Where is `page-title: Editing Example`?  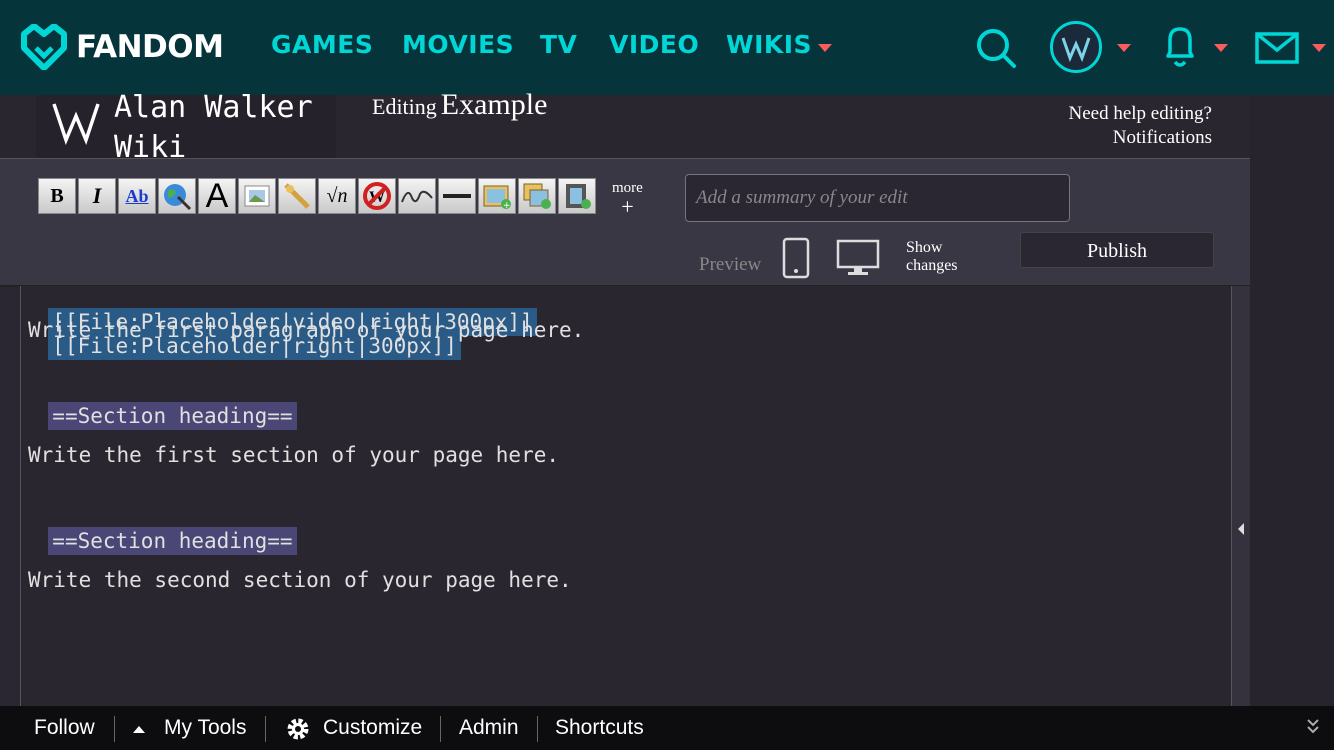
page-title: Editing Example is located at coordinates (459, 105).